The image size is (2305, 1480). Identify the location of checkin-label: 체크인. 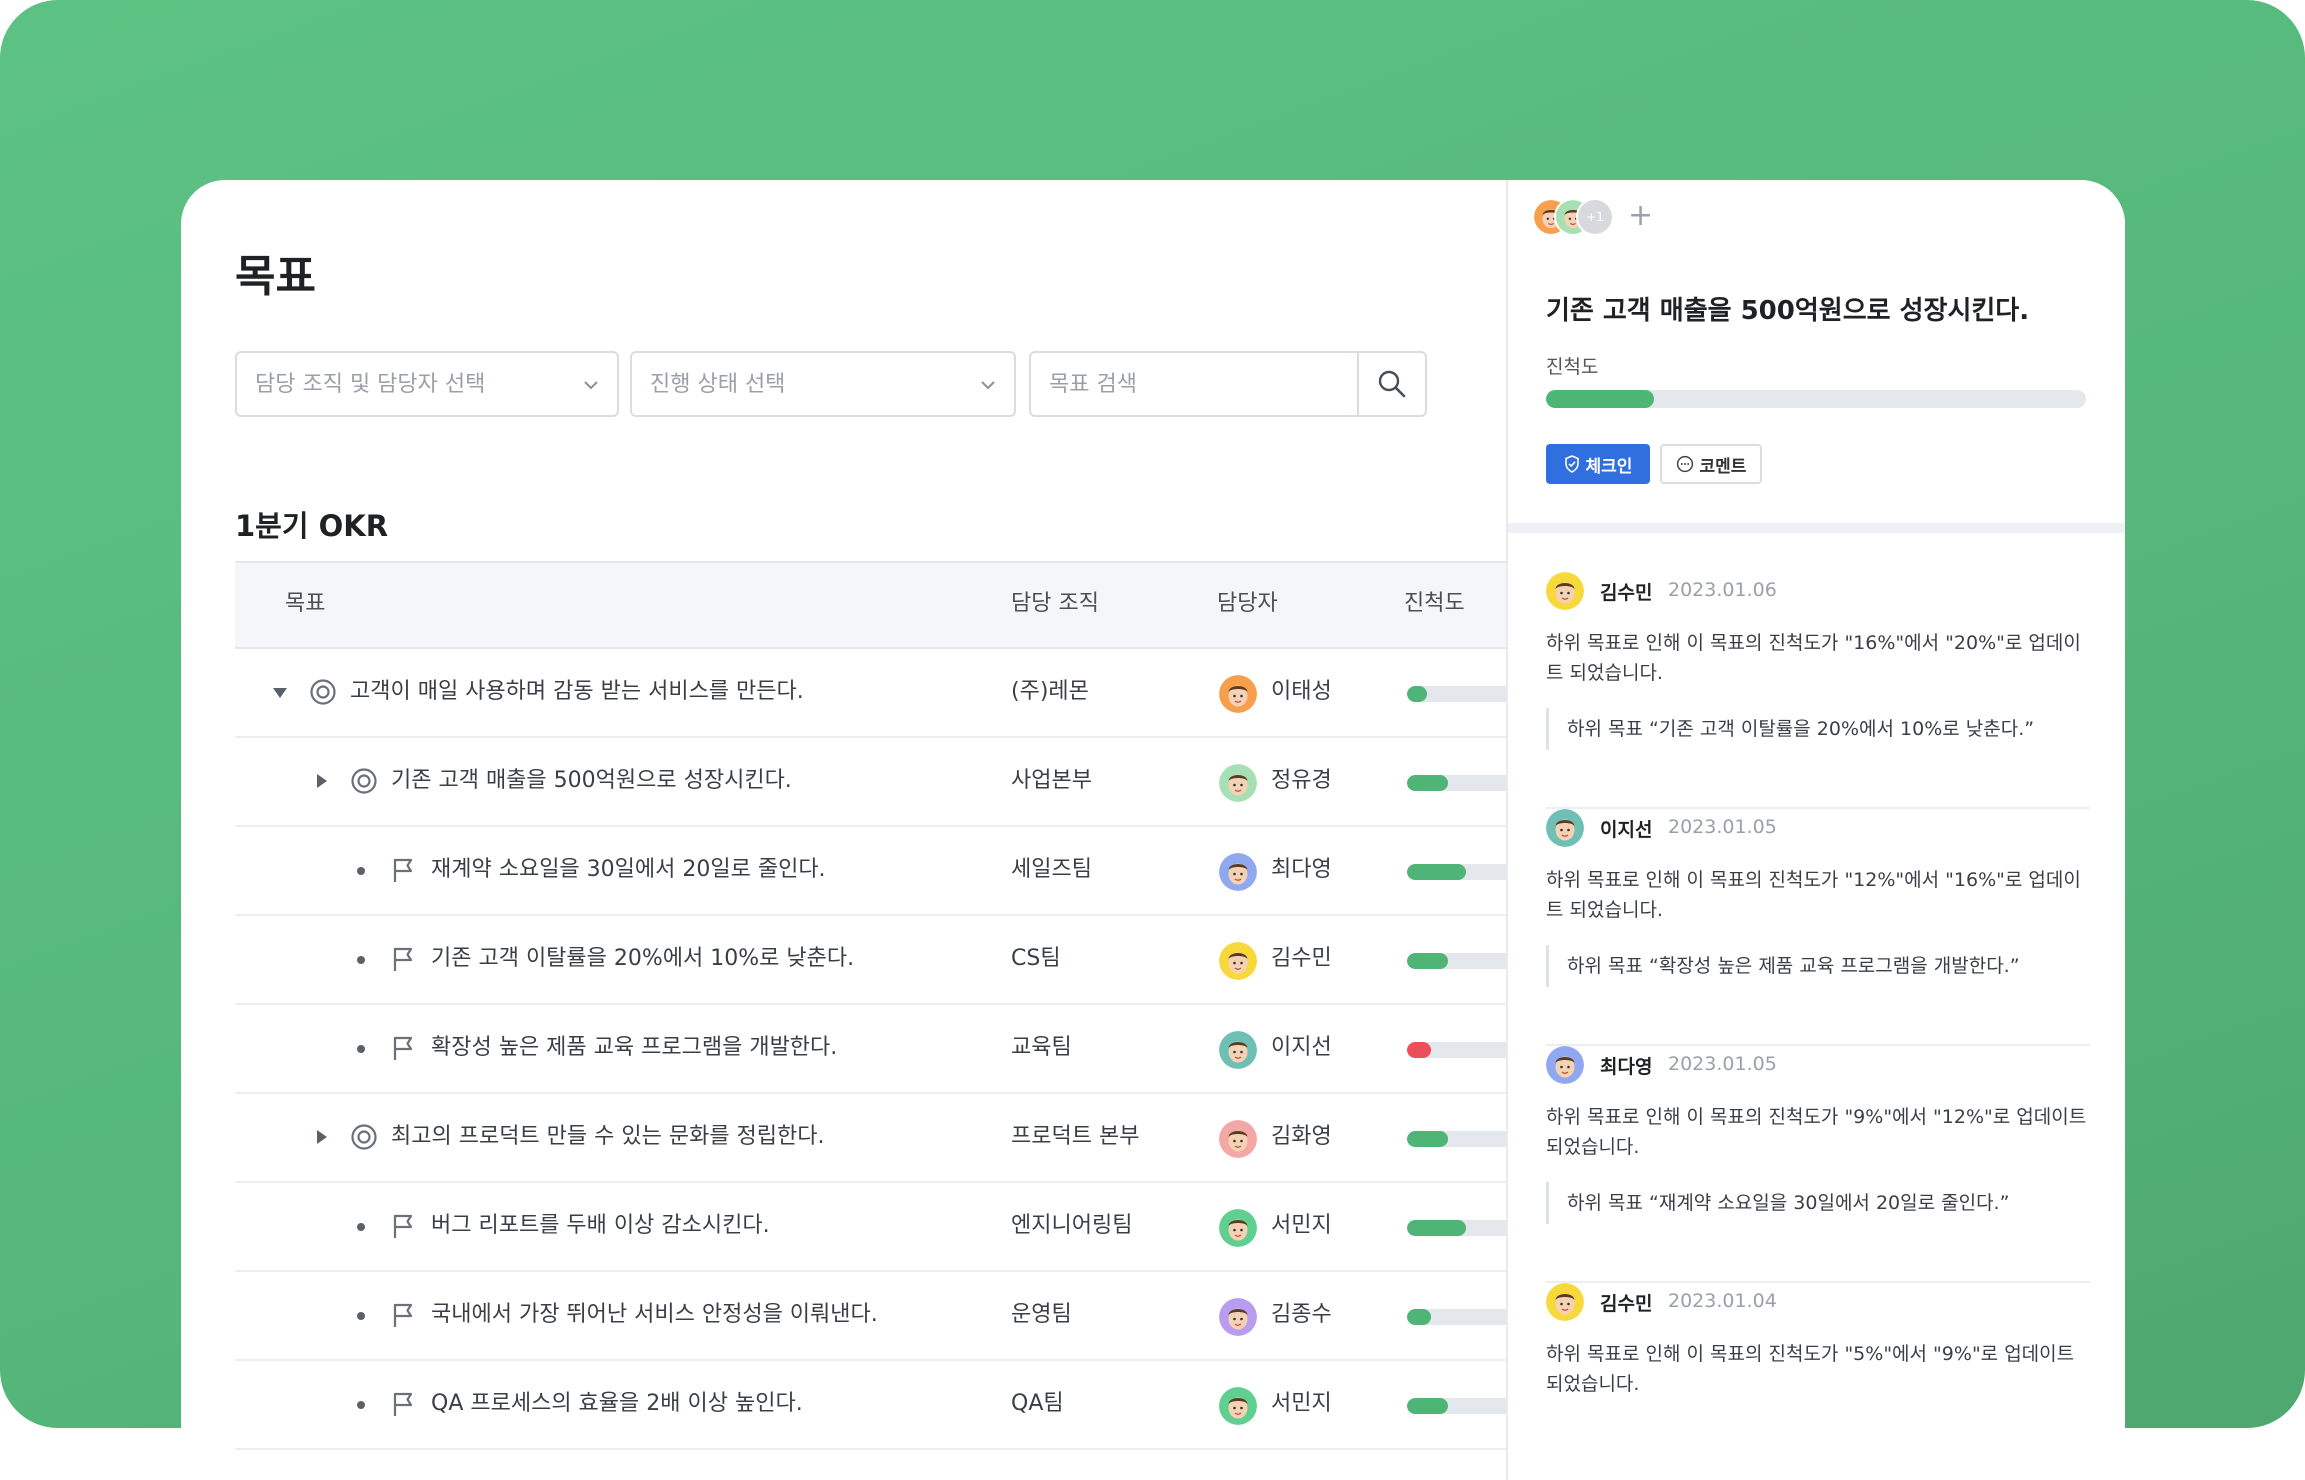
(1609, 466).